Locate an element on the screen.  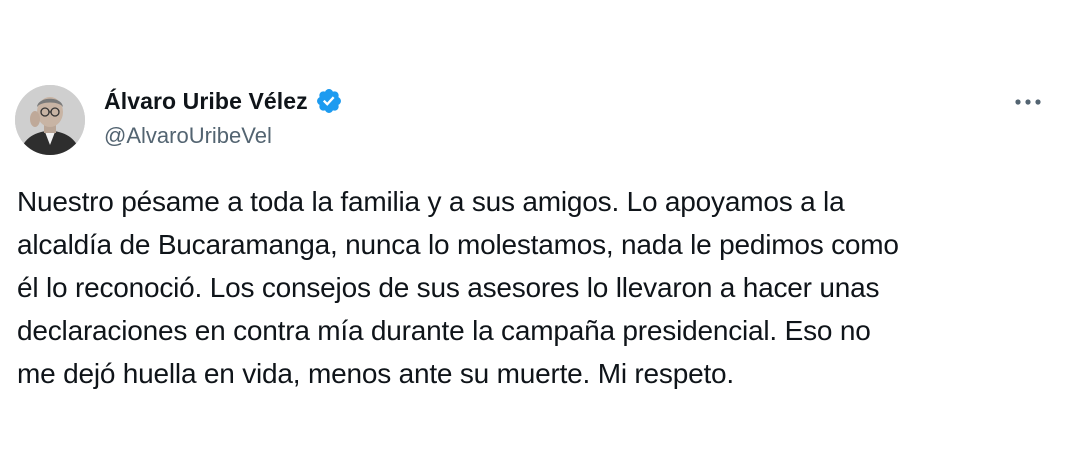
verified-badge-icon is located at coordinates (329, 101).